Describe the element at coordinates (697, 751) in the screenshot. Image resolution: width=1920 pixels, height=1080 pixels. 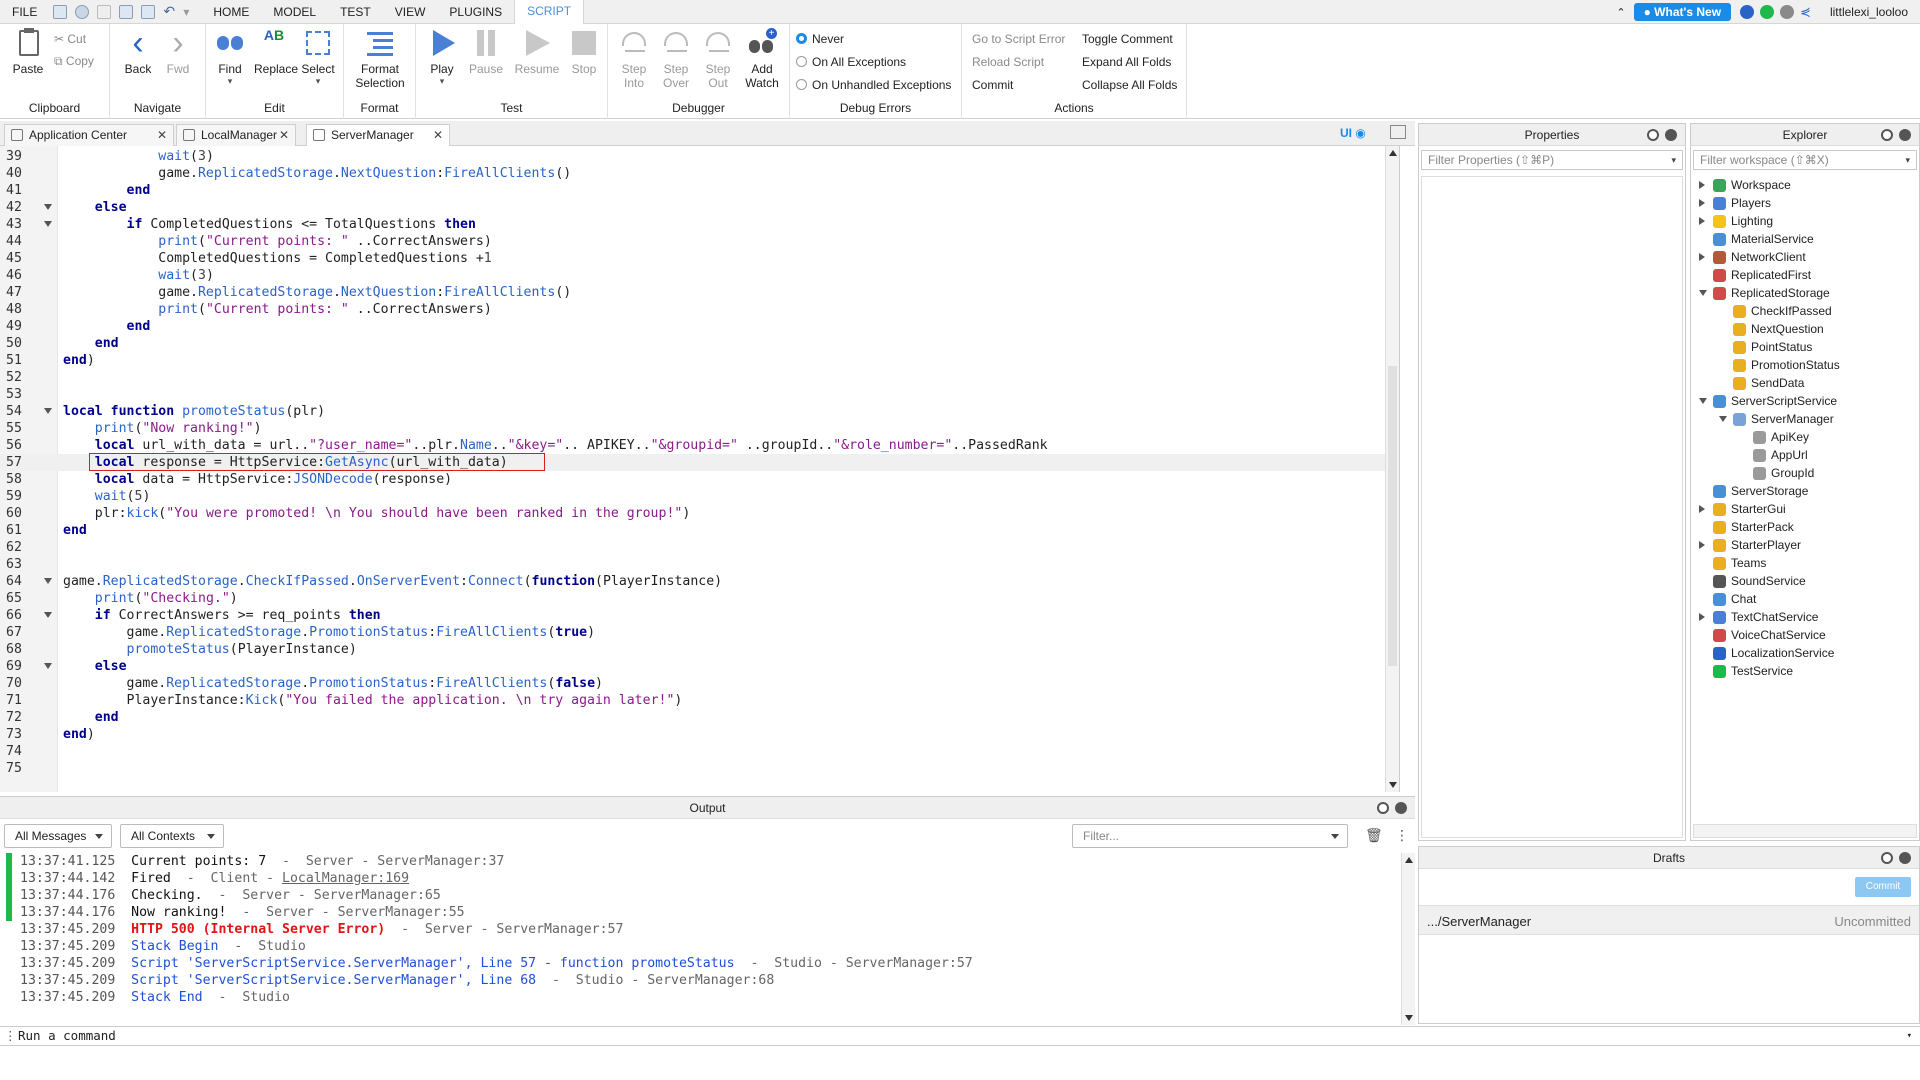
I see `code-line: 74` at that location.